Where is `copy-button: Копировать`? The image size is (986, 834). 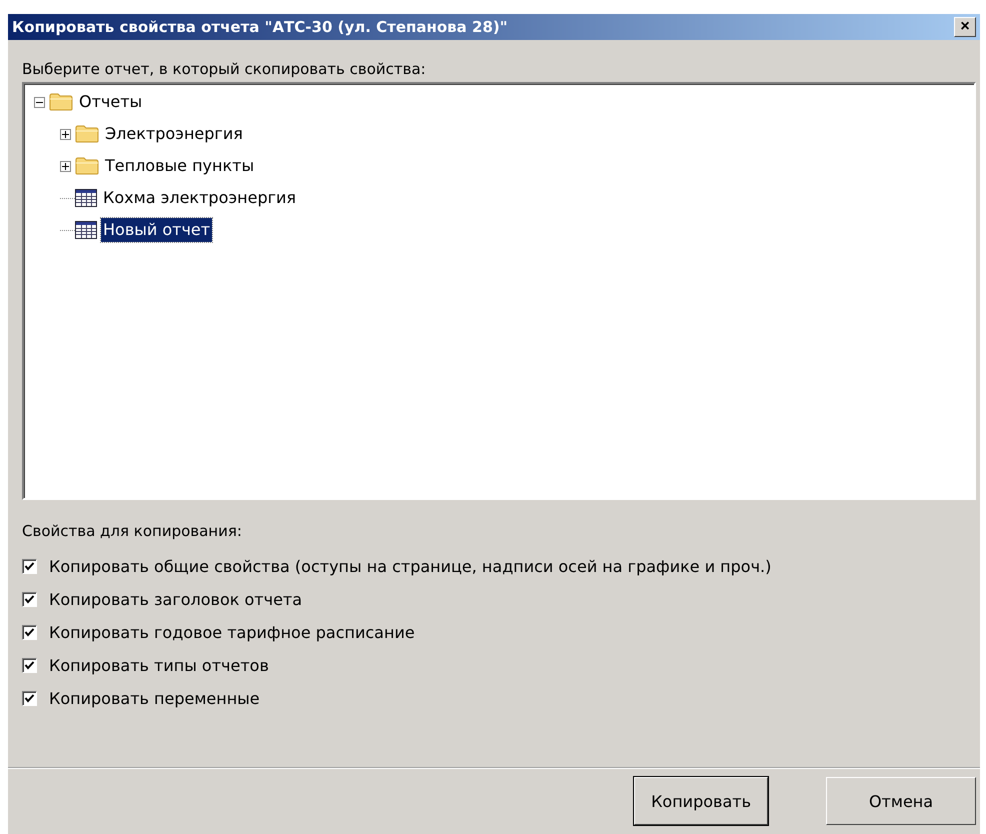
copy-button: Копировать is located at coordinates (701, 801).